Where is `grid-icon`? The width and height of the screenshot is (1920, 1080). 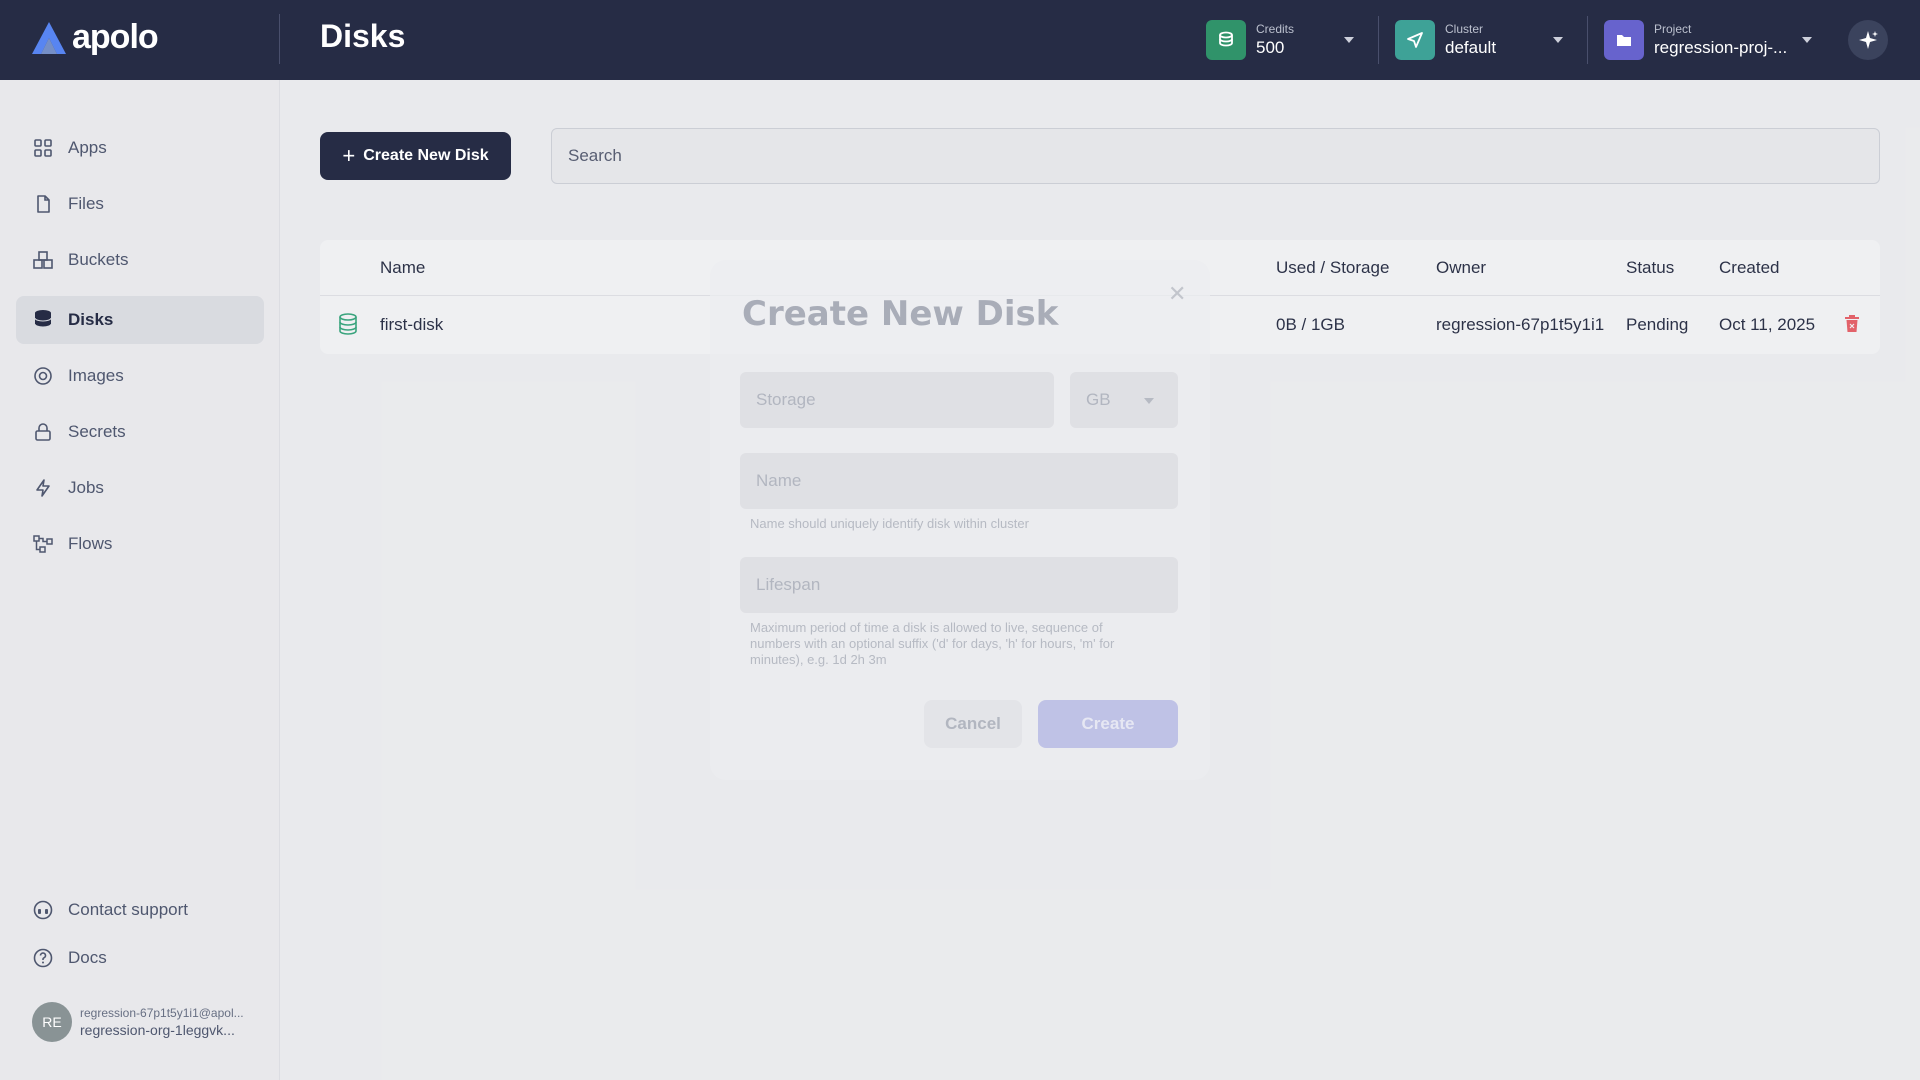 grid-icon is located at coordinates (43, 148).